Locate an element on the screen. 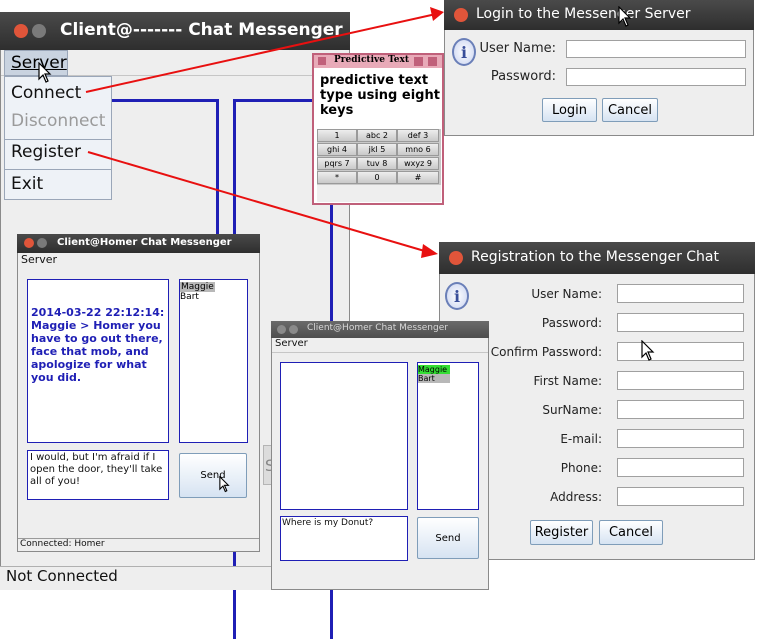 The width and height of the screenshot is (768, 639). arrowhead-registration is located at coordinates (429, 251).